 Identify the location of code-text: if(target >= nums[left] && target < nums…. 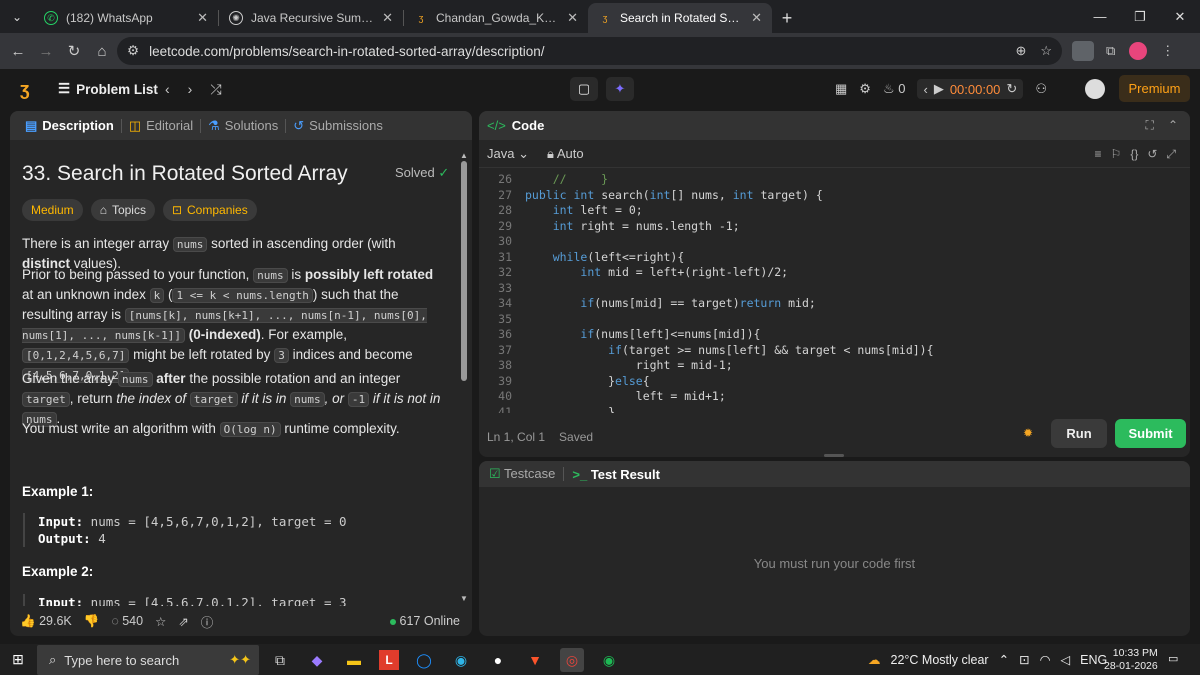
(729, 351).